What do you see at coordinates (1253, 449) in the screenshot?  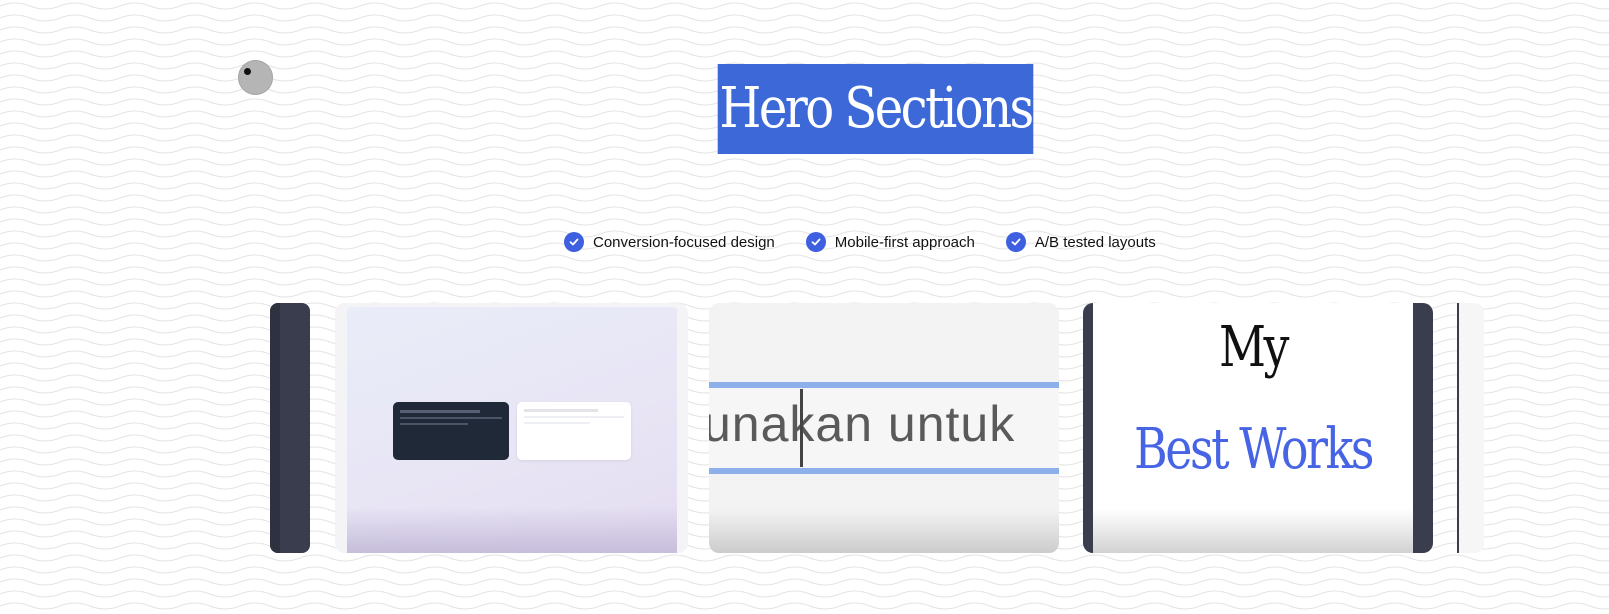 I see `portfolio-heading-line2: Best Works` at bounding box center [1253, 449].